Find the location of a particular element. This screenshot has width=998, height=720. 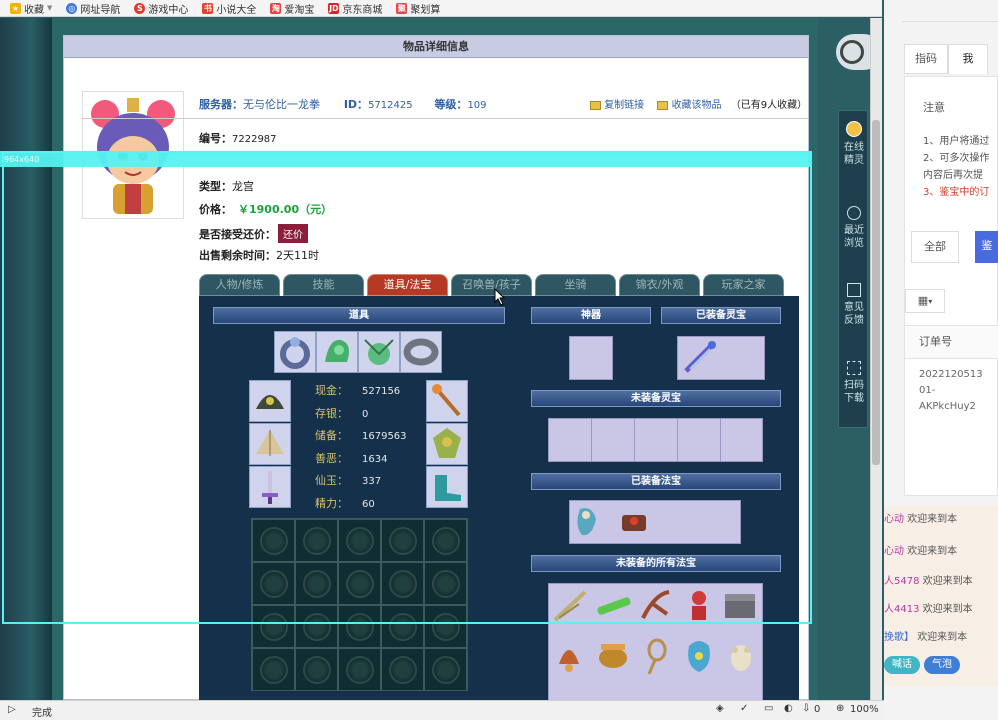

jd-icon: JD is located at coordinates (334, 8).